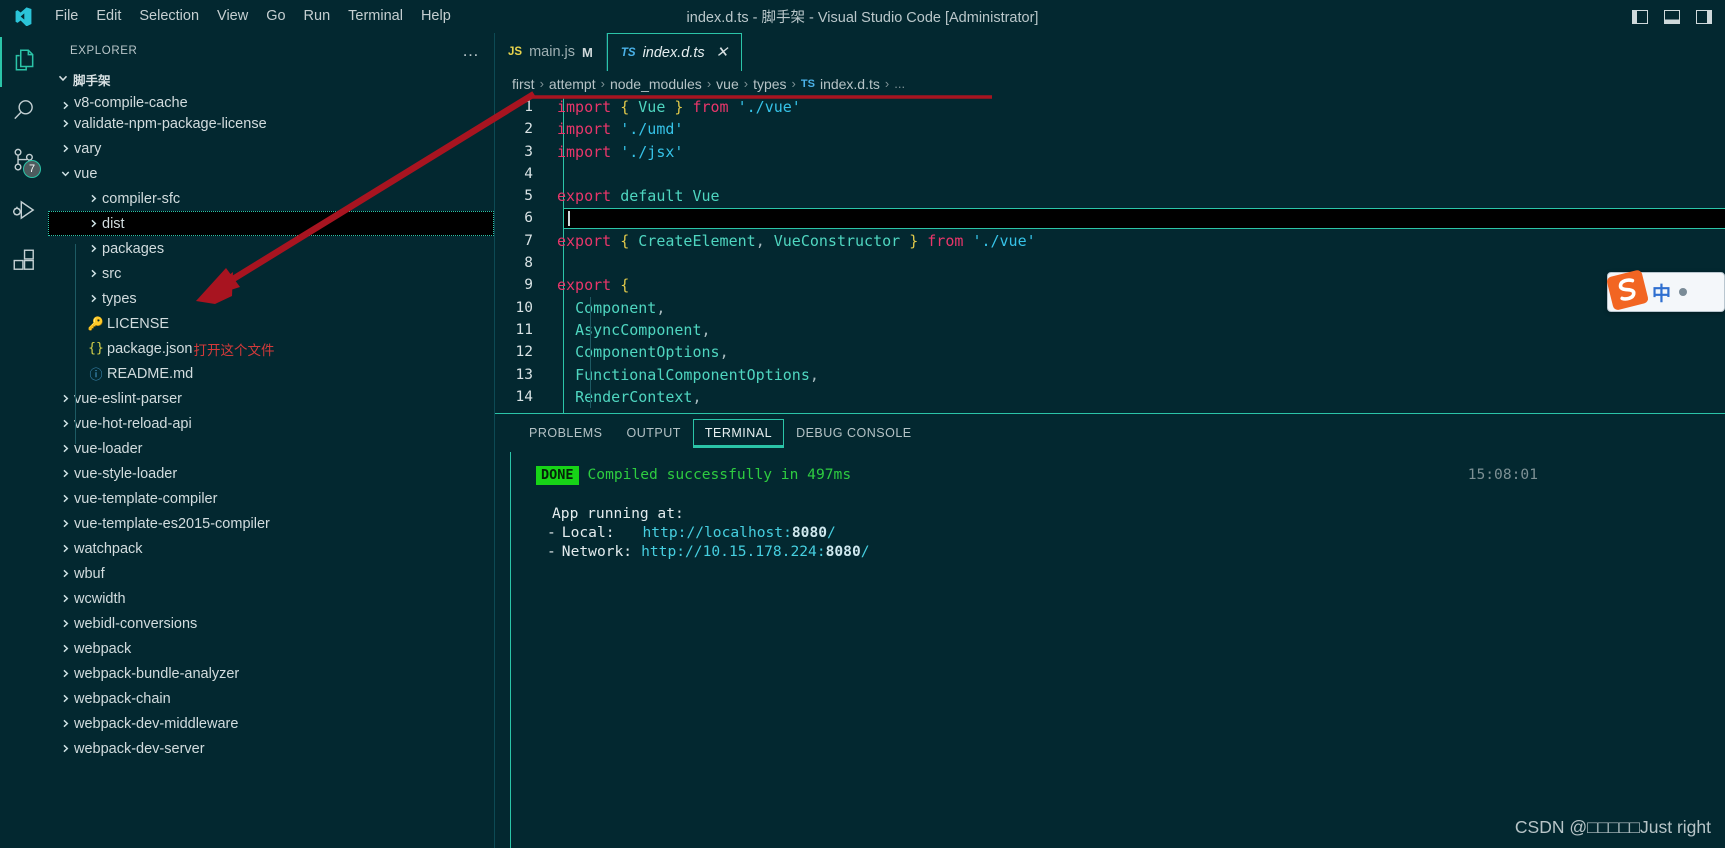 Image resolution: width=1725 pixels, height=848 pixels. Describe the element at coordinates (271, 173) in the screenshot. I see `tree-item-vue: vue` at that location.